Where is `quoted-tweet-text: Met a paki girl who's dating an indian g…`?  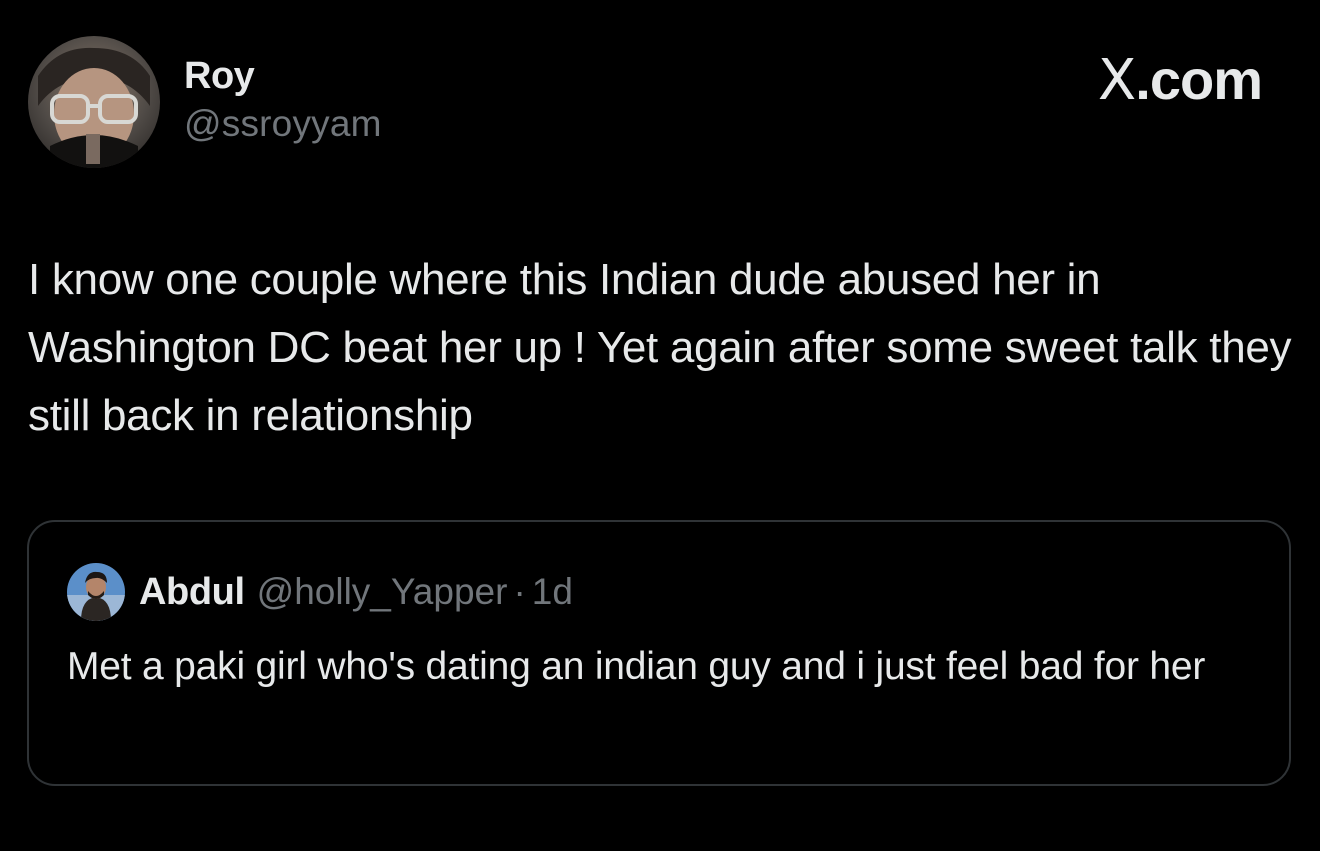 quoted-tweet-text: Met a paki girl who's dating an indian g… is located at coordinates (636, 666).